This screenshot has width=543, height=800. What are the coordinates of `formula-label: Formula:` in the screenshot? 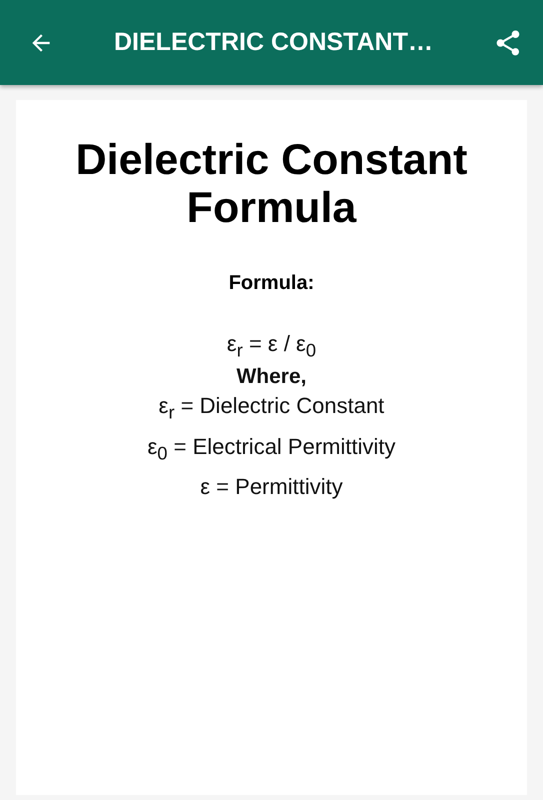 It's located at (271, 283).